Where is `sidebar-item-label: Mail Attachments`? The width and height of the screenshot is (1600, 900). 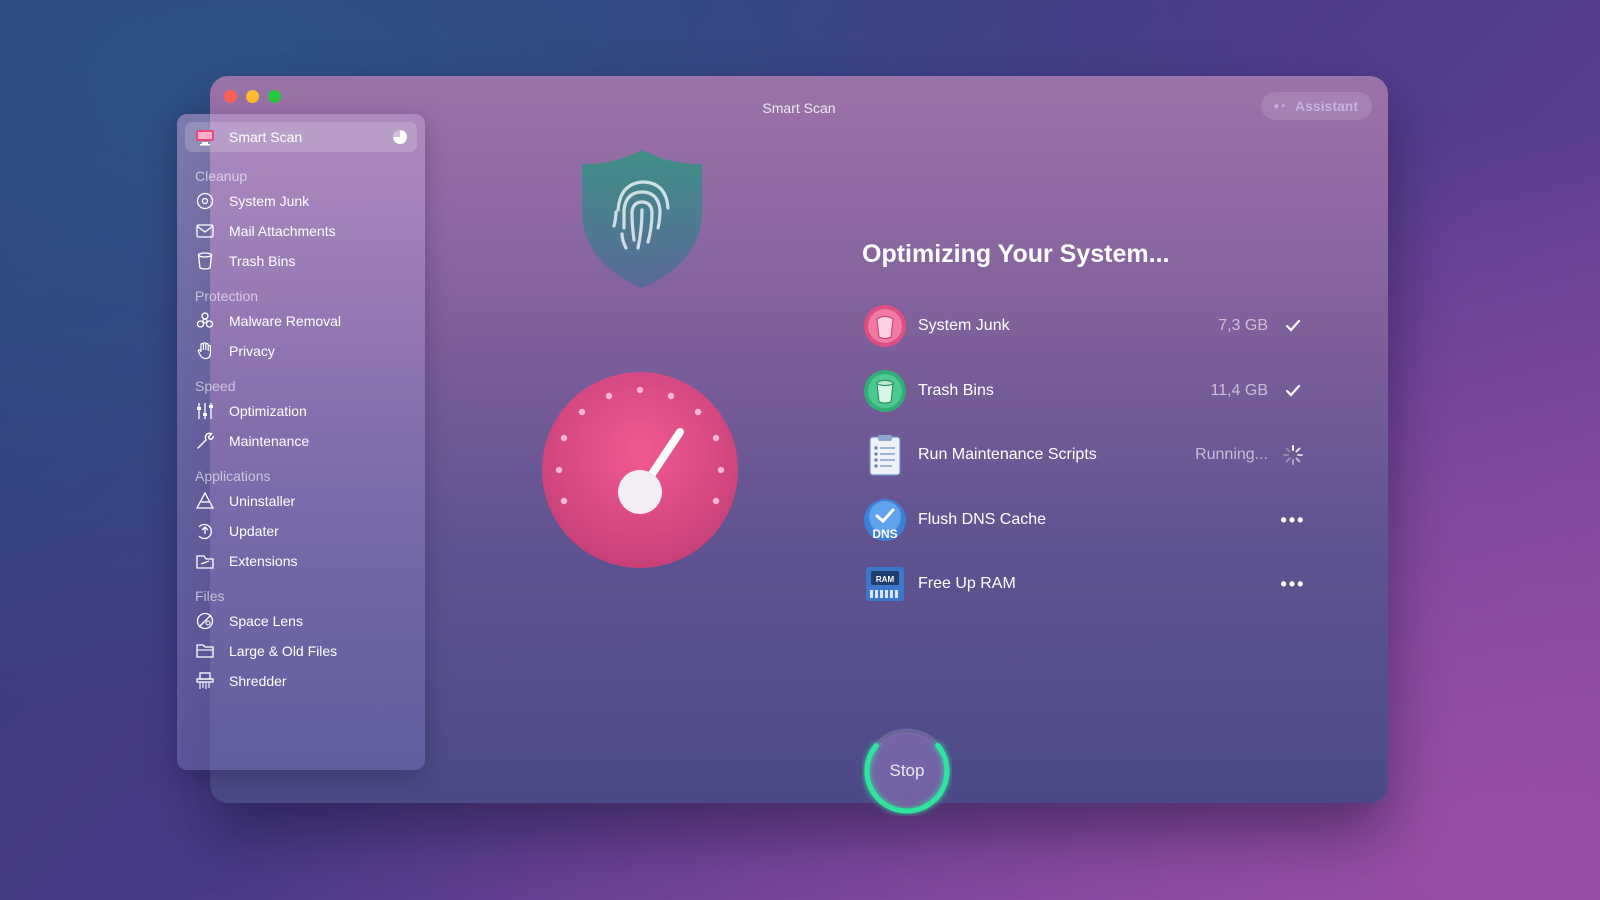 sidebar-item-label: Mail Attachments is located at coordinates (282, 231).